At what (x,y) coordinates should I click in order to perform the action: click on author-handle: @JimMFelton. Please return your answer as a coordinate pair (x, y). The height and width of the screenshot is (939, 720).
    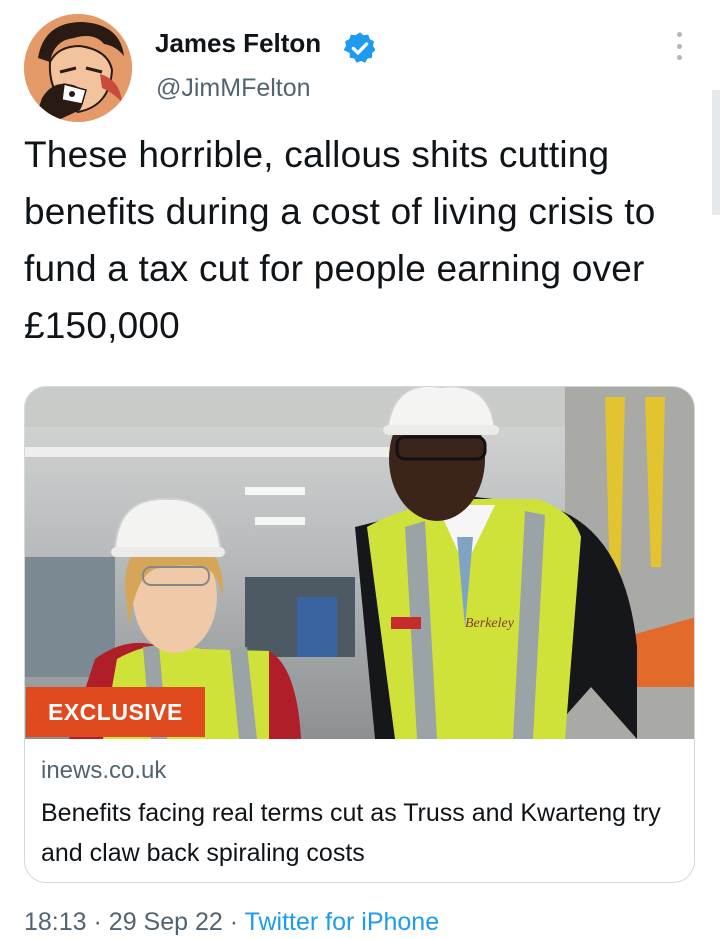
    Looking at the image, I should click on (233, 88).